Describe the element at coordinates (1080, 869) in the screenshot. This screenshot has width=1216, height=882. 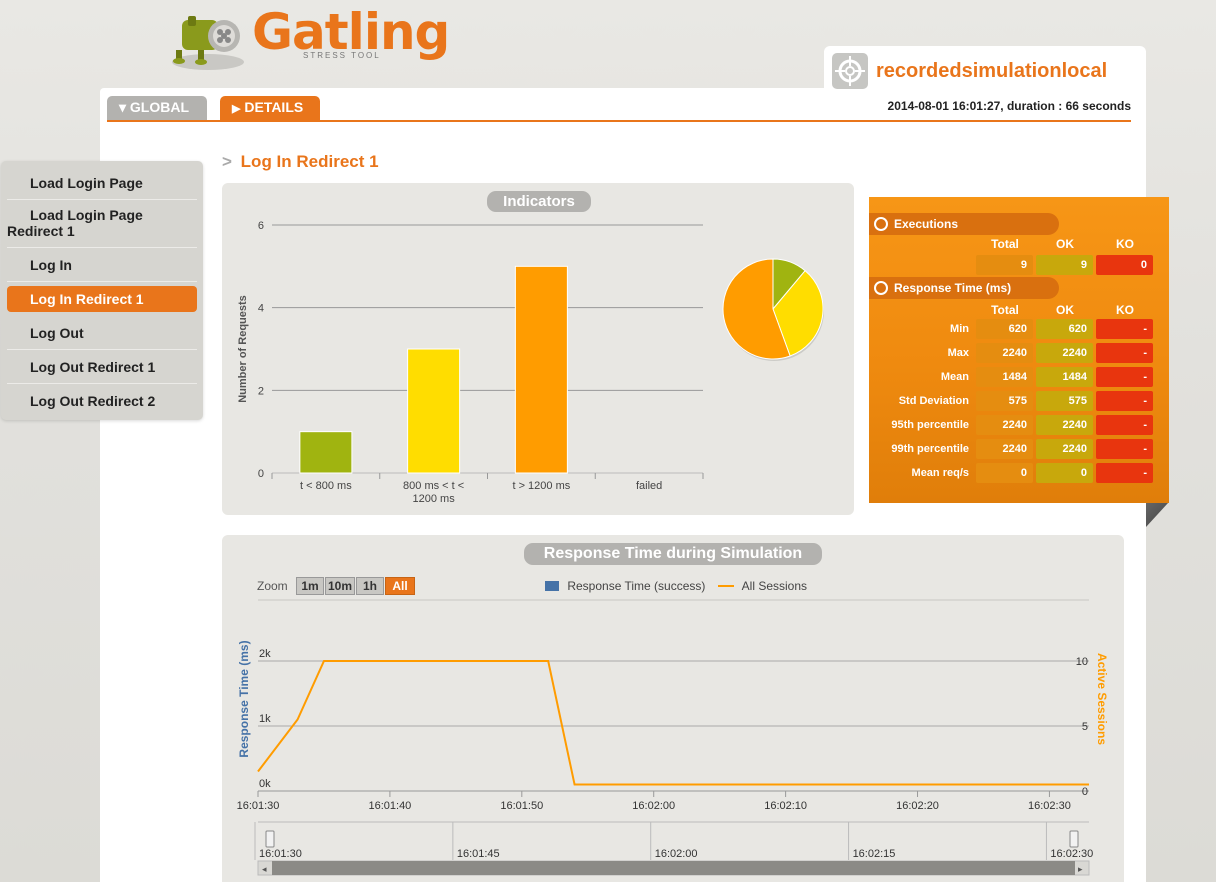
I see `scroll-right-icon: ▸` at that location.